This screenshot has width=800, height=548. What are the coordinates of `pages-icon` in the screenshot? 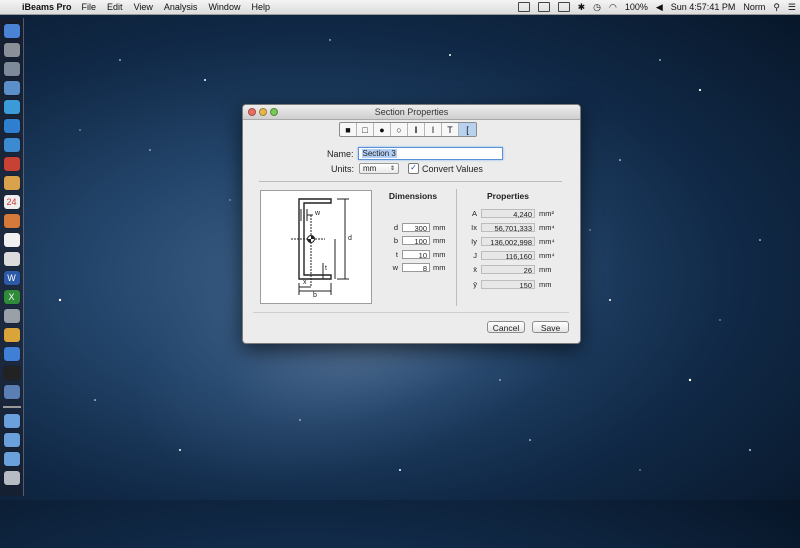 It's located at (11, 335).